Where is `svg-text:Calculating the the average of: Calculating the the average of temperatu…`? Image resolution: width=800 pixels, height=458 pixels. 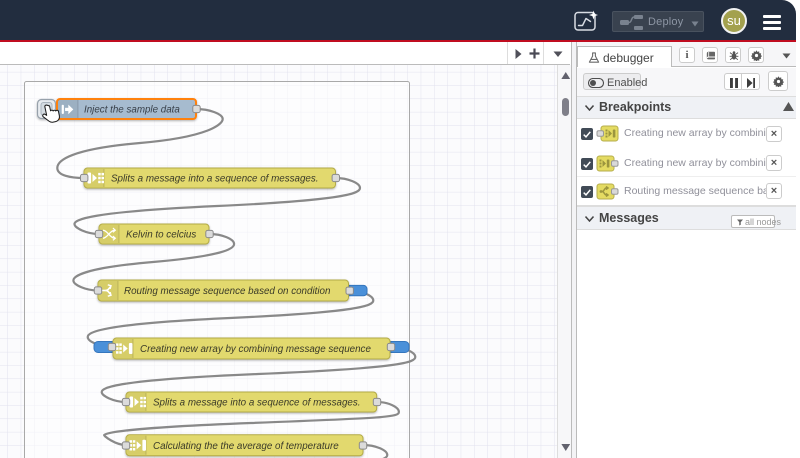 svg-text:Calculating the the average of: Calculating the the average of temperatu… is located at coordinates (246, 446).